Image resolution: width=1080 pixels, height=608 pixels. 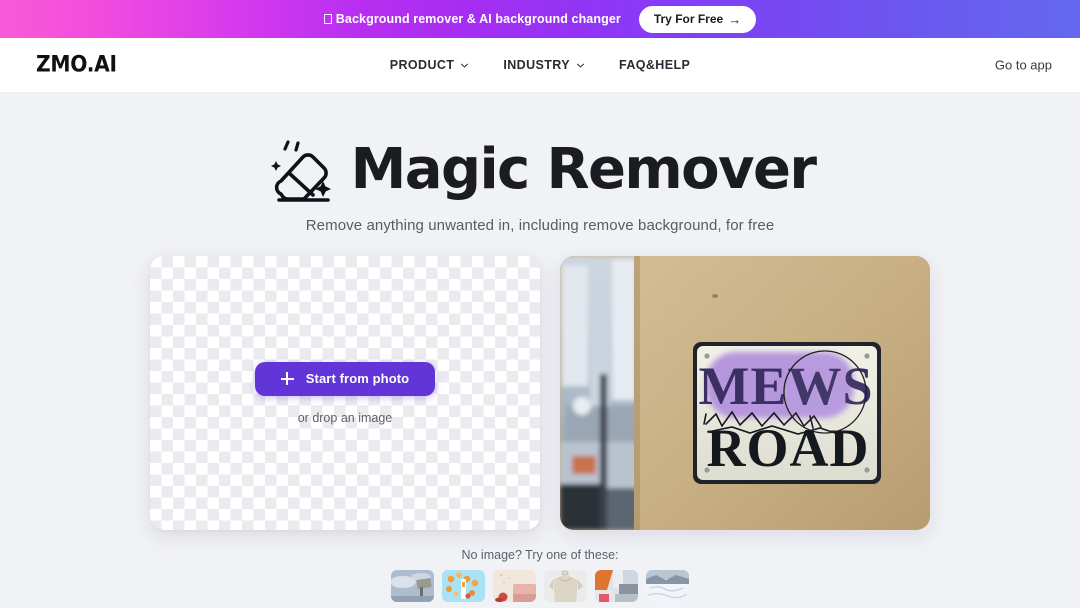 I want to click on sample-thumb-snow-landscape, so click(x=667, y=586).